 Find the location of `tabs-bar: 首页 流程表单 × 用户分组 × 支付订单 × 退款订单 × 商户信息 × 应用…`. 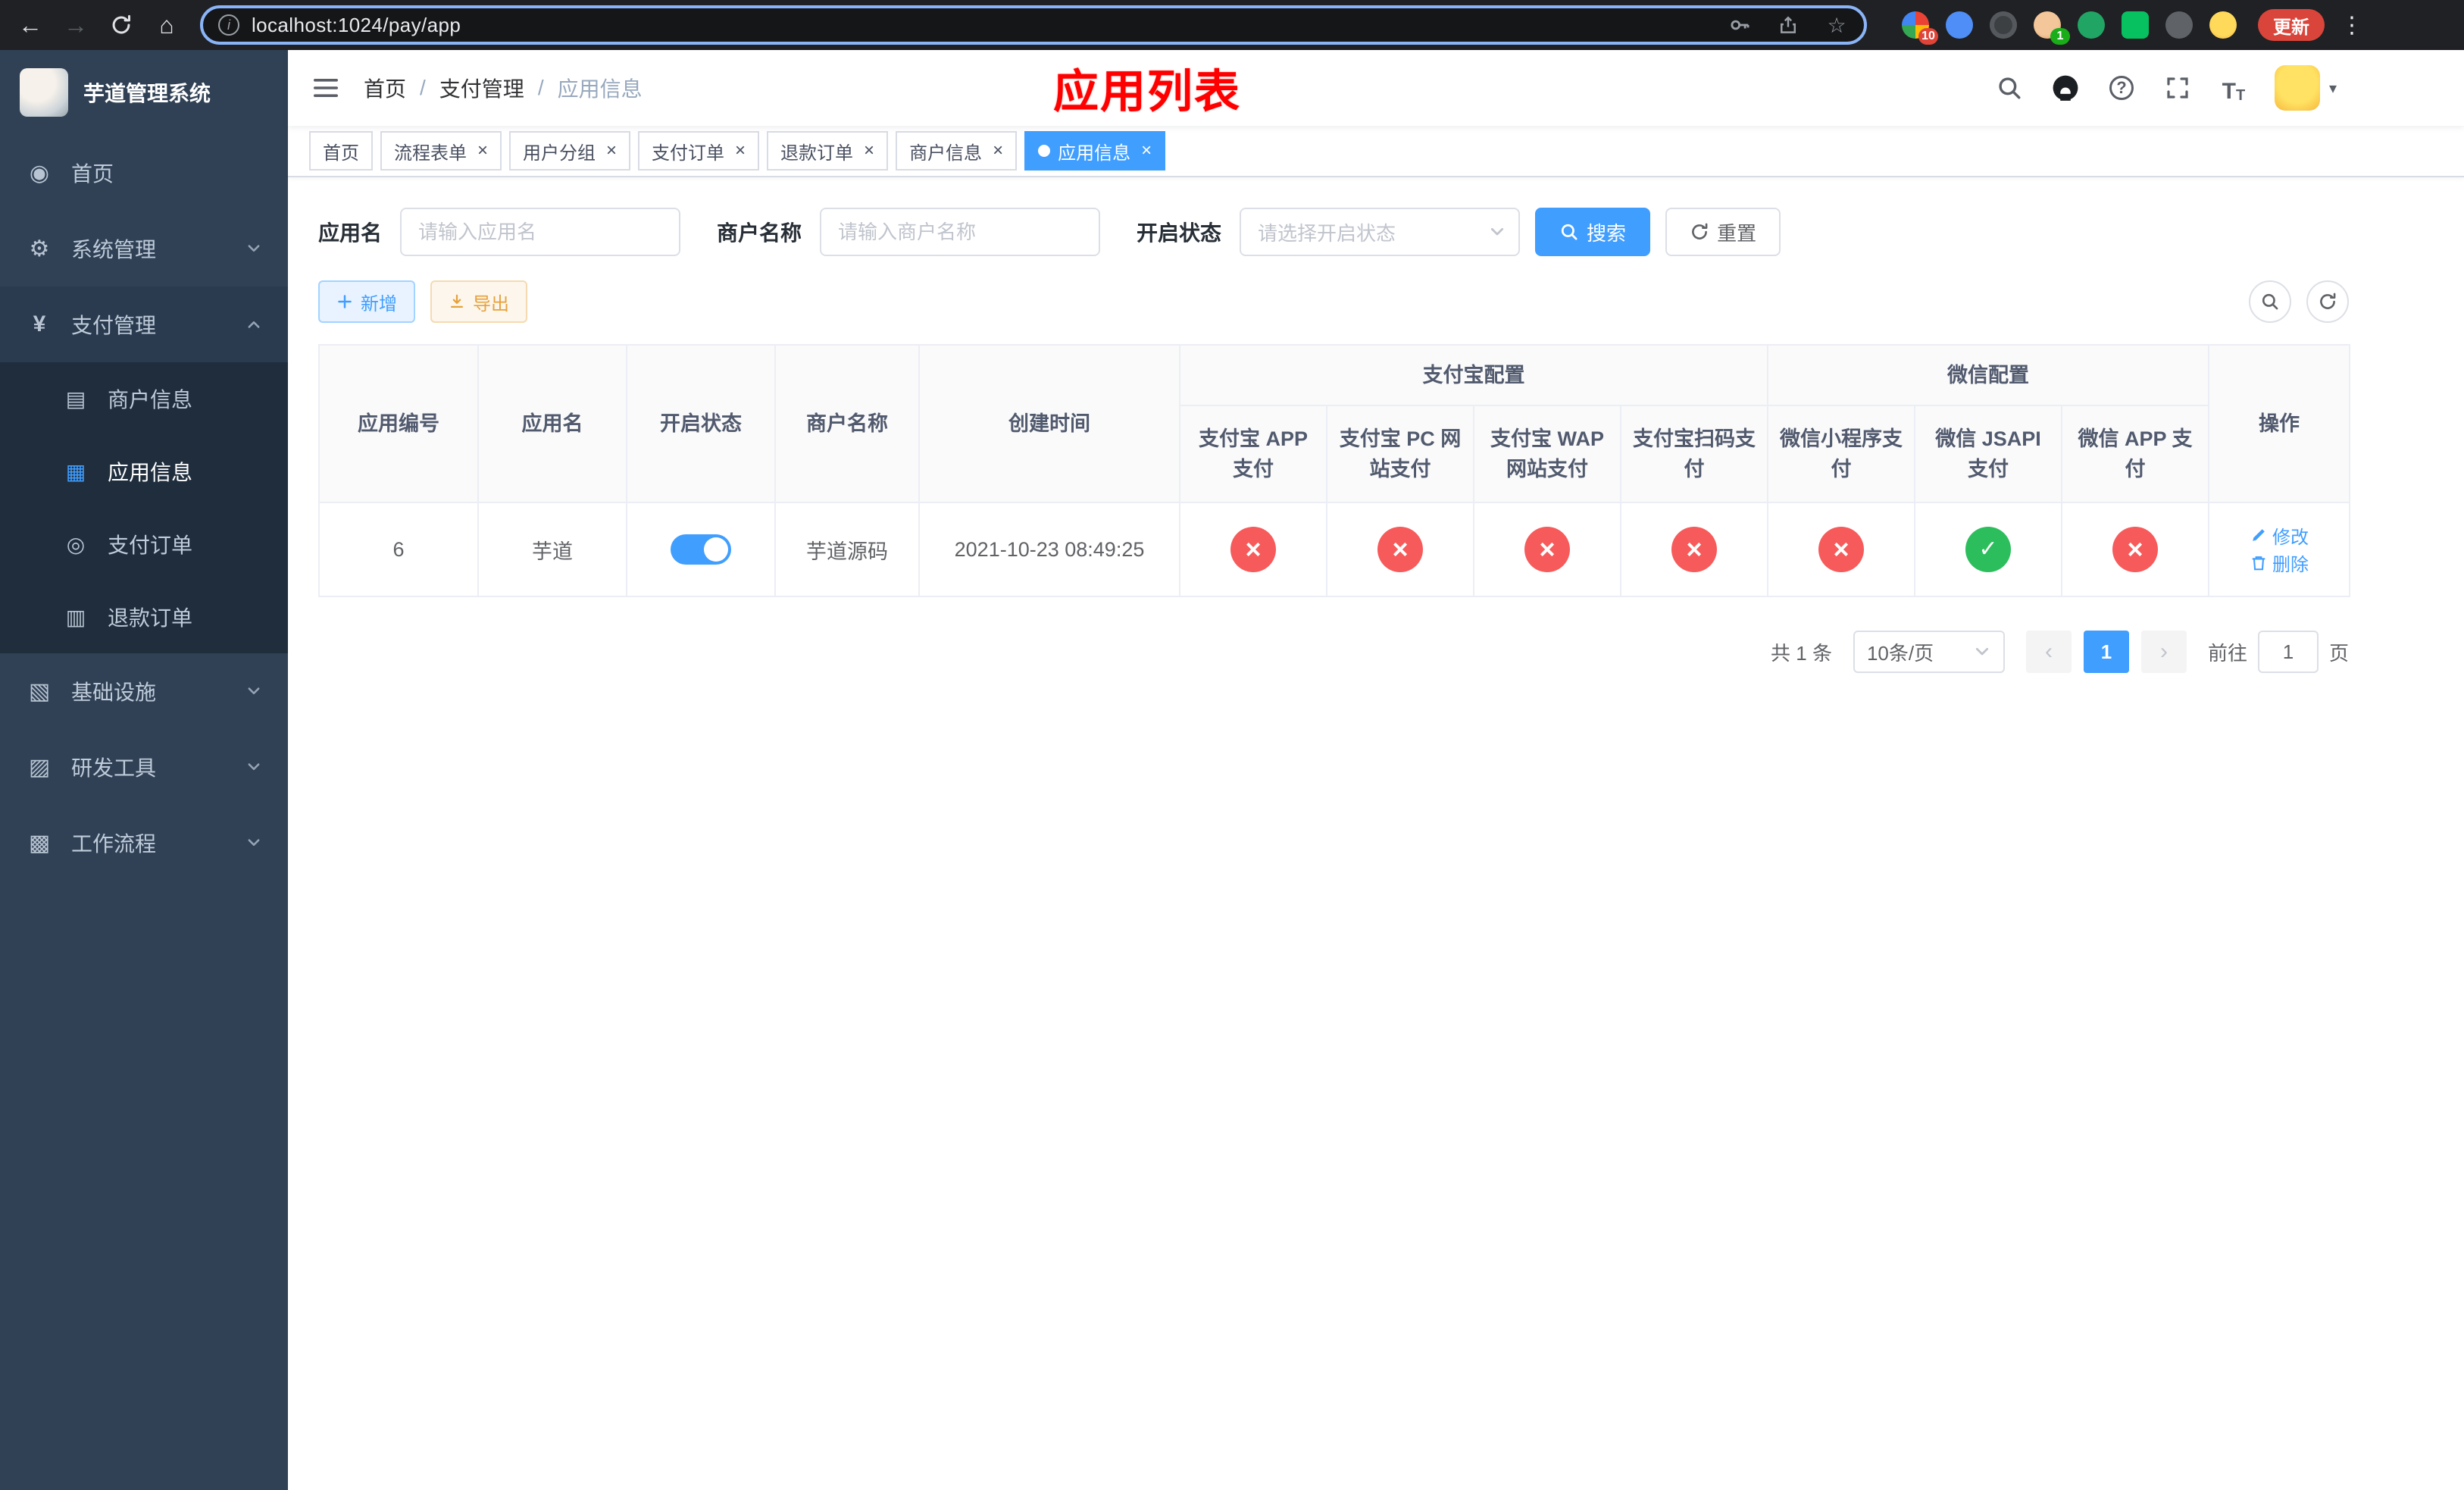

tabs-bar: 首页 流程表单 × 用户分组 × 支付订单 × 退款订单 × 商户信息 × 应用… is located at coordinates (1376, 151).